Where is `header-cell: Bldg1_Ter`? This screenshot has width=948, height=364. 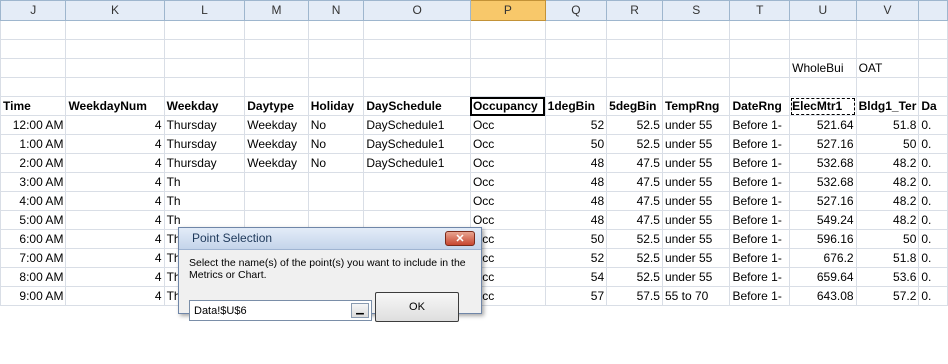 header-cell: Bldg1_Ter is located at coordinates (887, 106).